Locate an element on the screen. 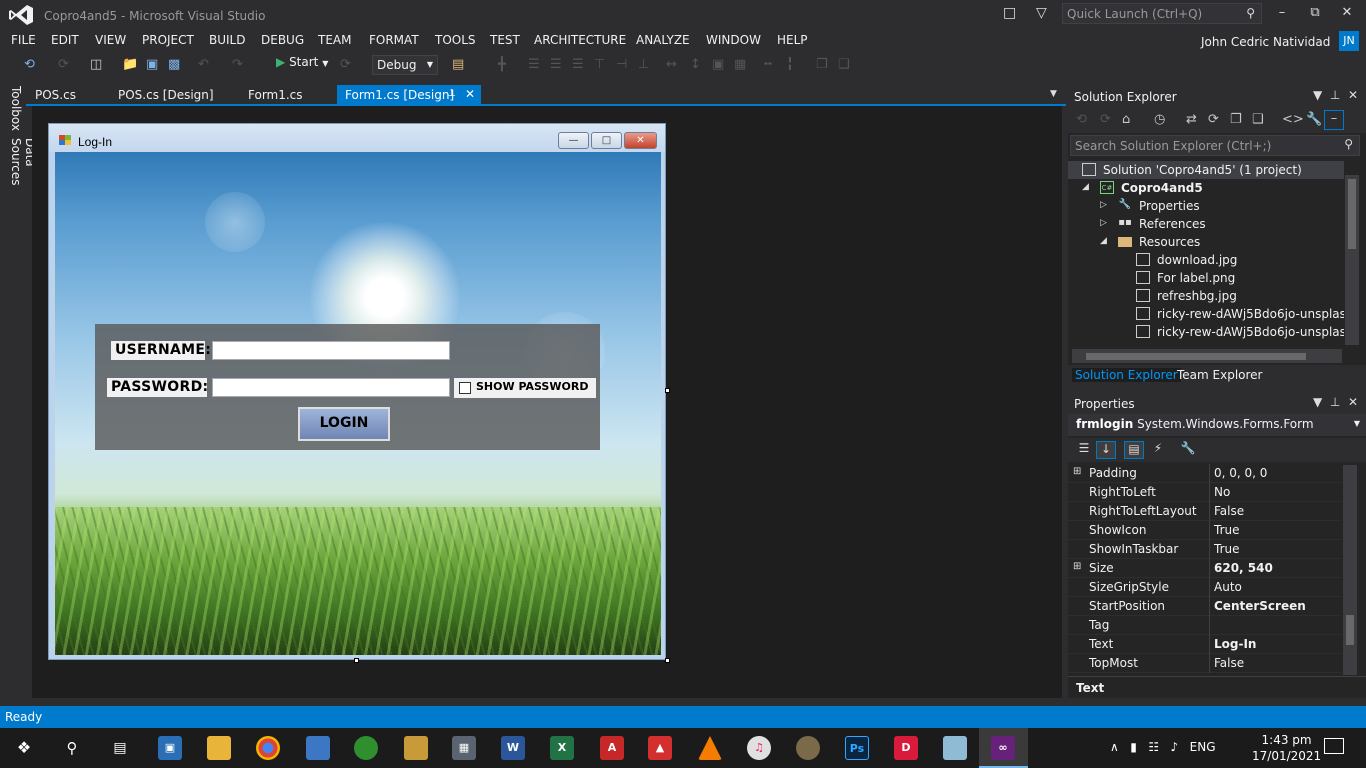 This screenshot has width=1366, height=768. password-input is located at coordinates (331, 387).